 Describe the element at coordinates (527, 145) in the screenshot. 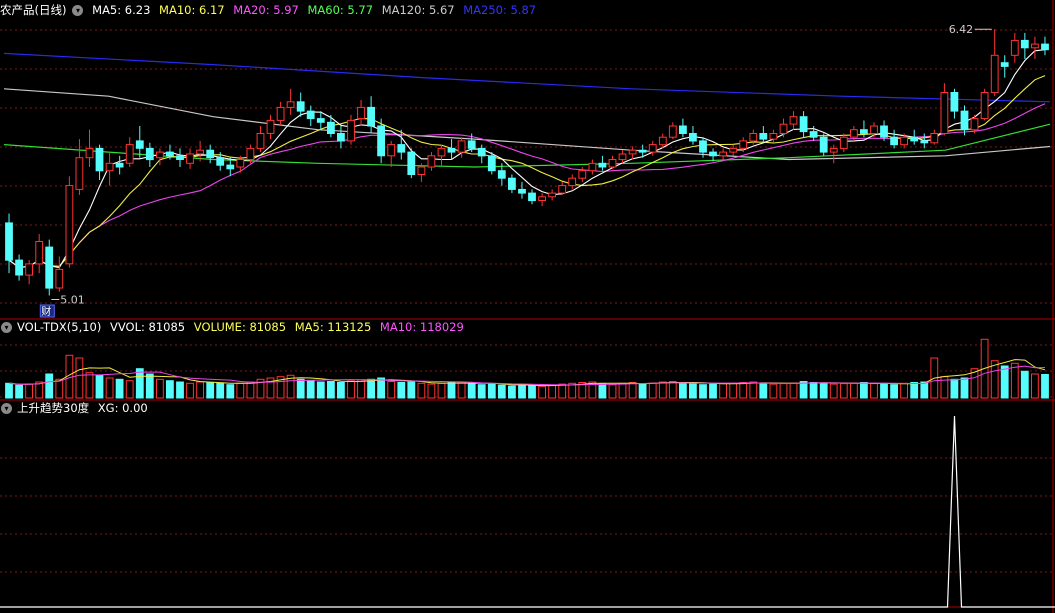

I see `ma60-line` at that location.